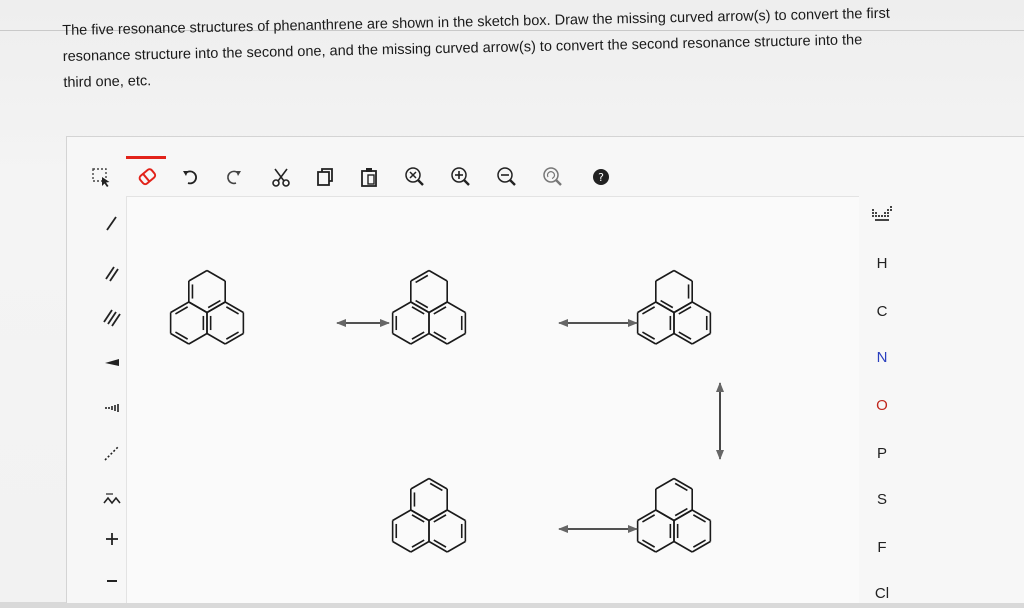  I want to click on select-tool, so click(101, 177).